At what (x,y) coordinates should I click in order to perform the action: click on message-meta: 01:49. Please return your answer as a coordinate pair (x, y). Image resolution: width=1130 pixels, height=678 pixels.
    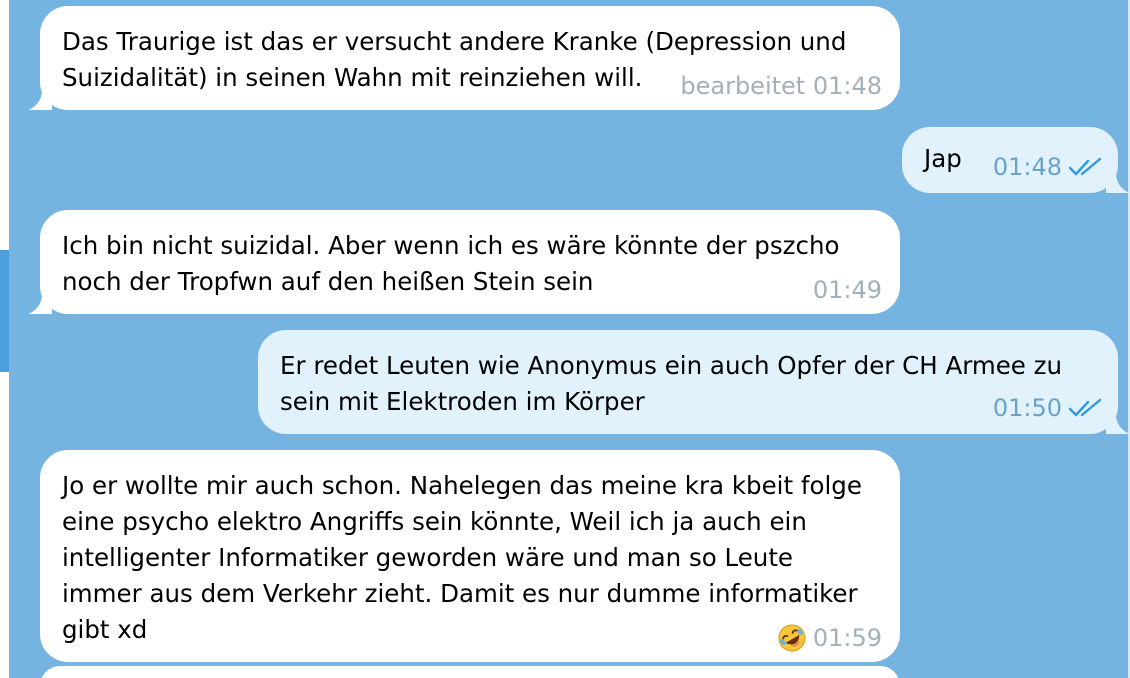
    Looking at the image, I should click on (847, 290).